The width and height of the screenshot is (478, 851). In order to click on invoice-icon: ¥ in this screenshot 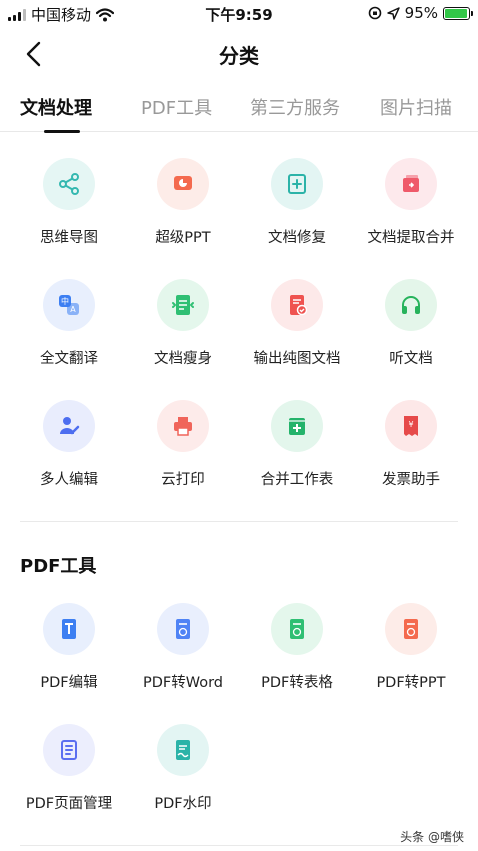, I will do `click(411, 426)`.